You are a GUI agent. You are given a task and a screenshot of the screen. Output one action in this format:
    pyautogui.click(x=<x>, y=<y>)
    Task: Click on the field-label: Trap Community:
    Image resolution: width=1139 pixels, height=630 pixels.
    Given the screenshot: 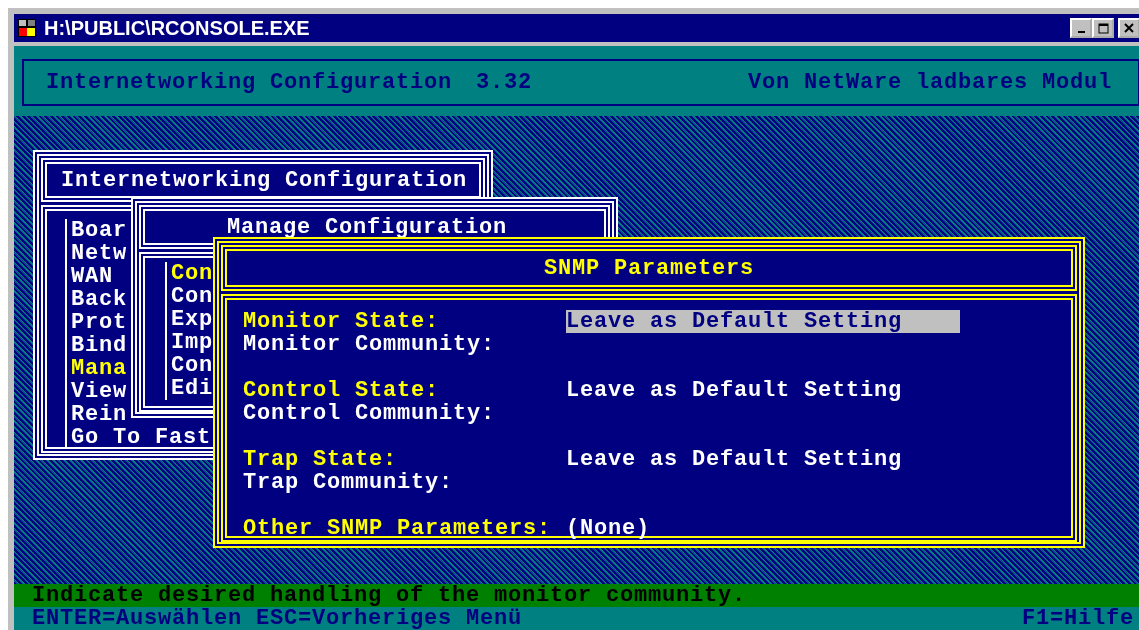 What is the action you would take?
    pyautogui.click(x=349, y=482)
    